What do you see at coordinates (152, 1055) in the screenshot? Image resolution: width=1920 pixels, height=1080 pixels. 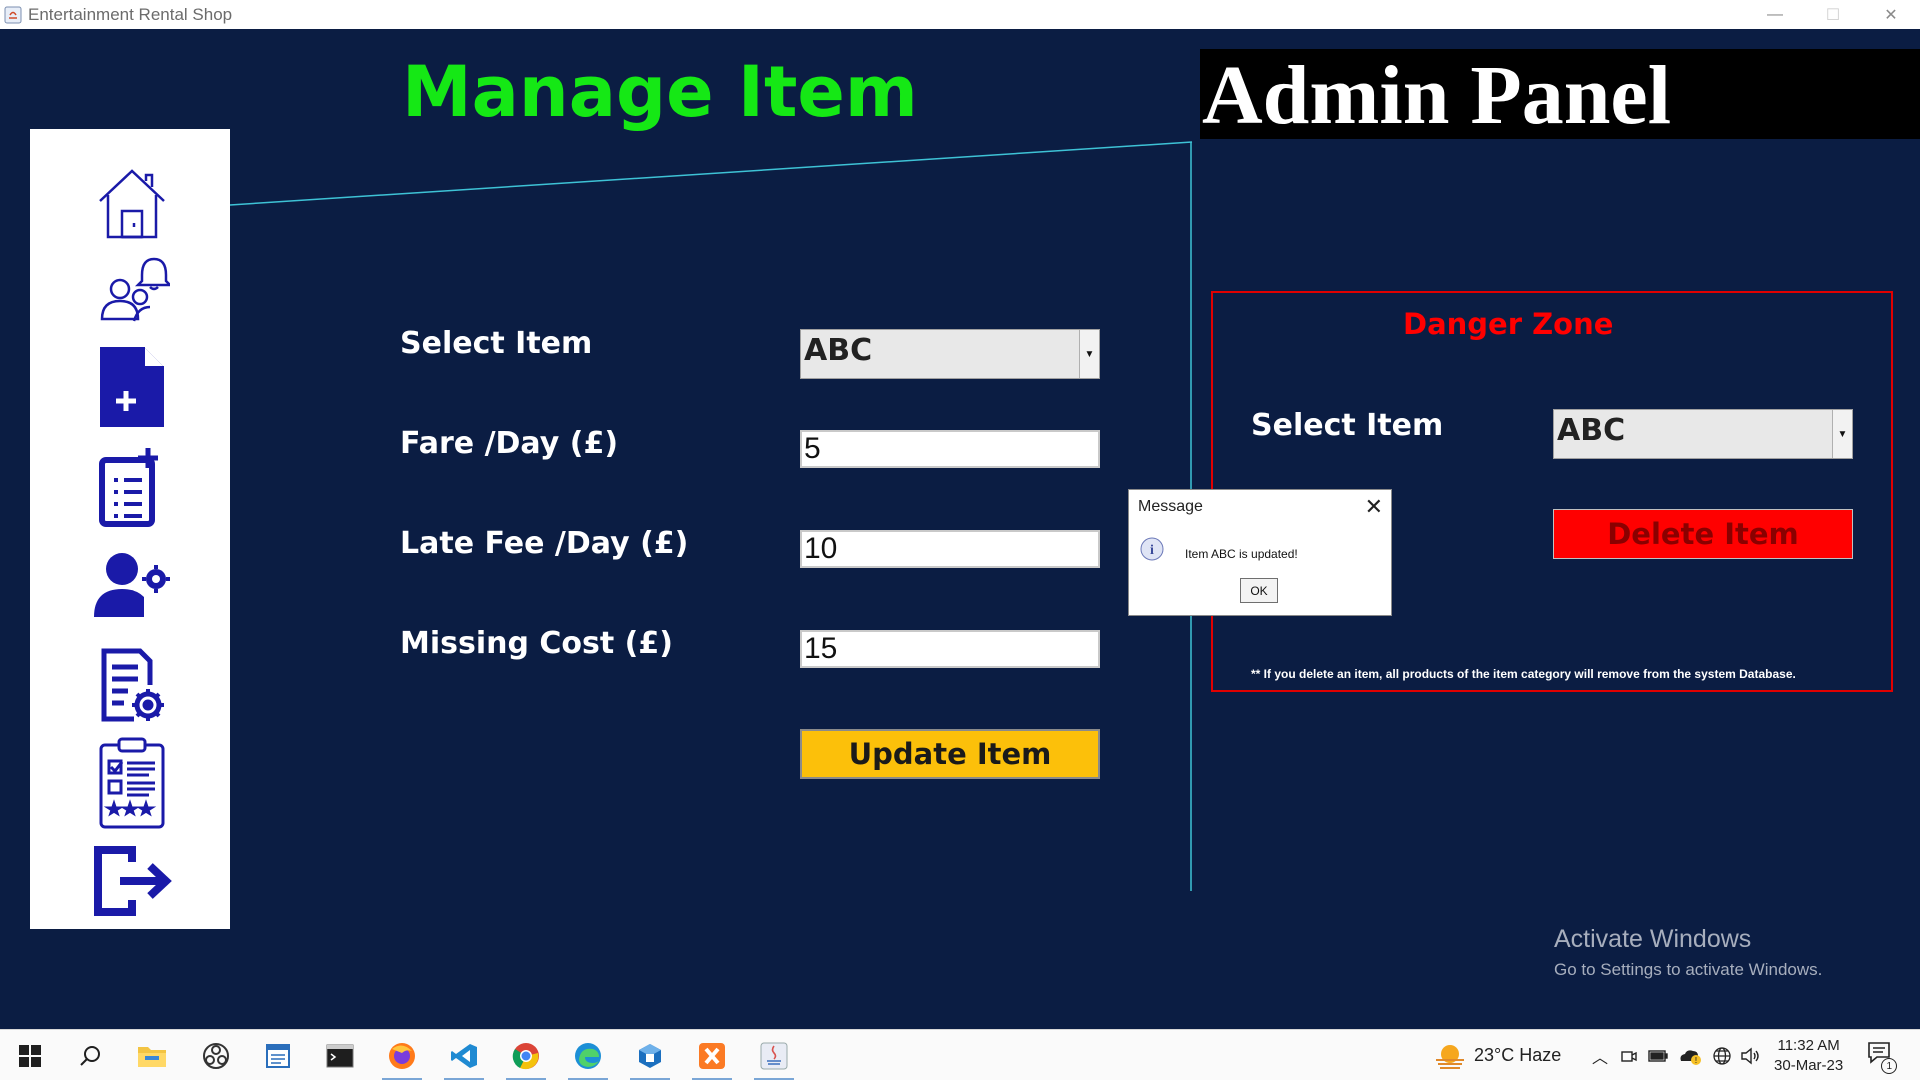 I see `file-explorer-icon` at bounding box center [152, 1055].